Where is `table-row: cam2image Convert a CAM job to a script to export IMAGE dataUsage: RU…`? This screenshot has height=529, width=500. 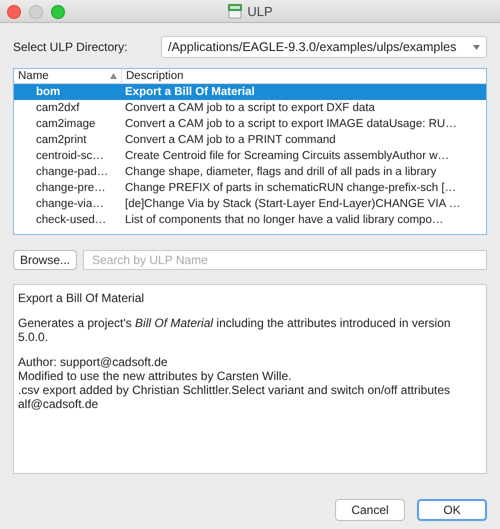 table-row: cam2image Convert a CAM job to a script to export IMAGE dataUsage: RU… is located at coordinates (250, 124).